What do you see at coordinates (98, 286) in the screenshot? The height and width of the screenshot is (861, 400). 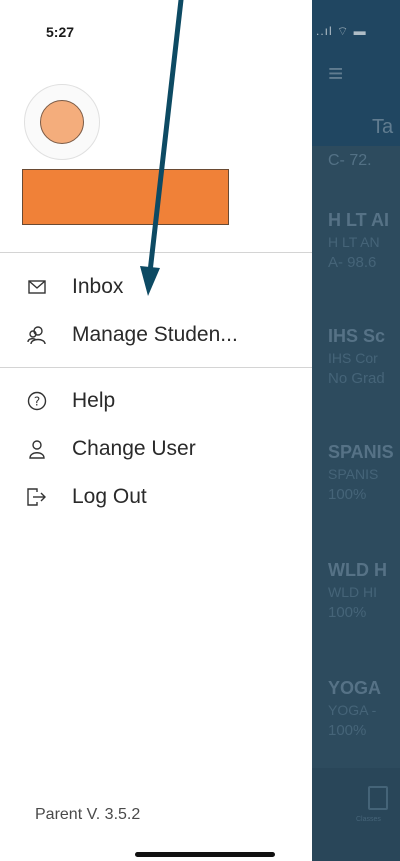 I see `menu-item-label: Inbox` at bounding box center [98, 286].